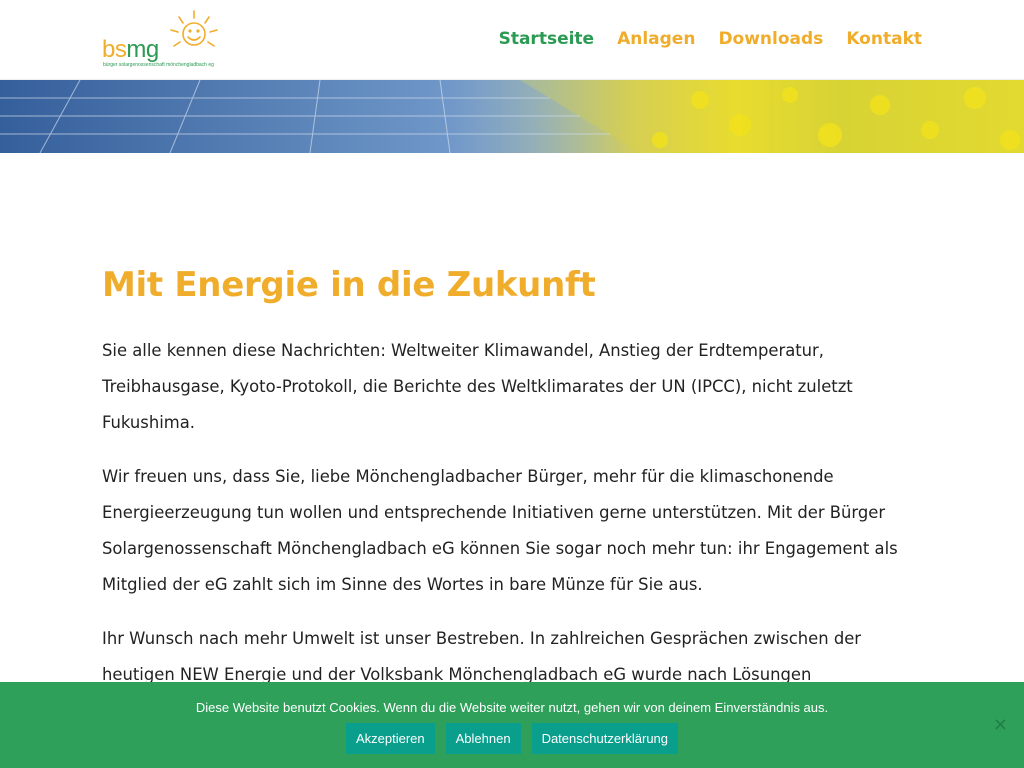  I want to click on nav-item-startseite: Startseite, so click(546, 39).